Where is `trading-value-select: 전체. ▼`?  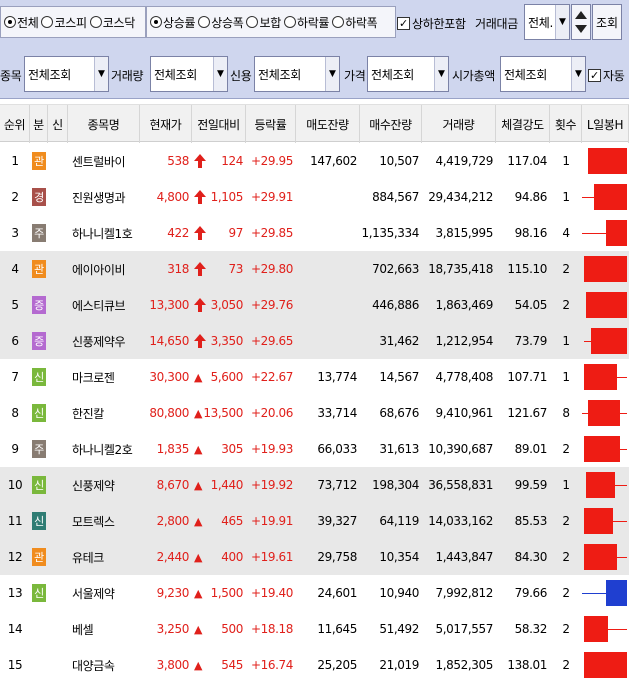
trading-value-select: 전체. ▼ is located at coordinates (547, 22).